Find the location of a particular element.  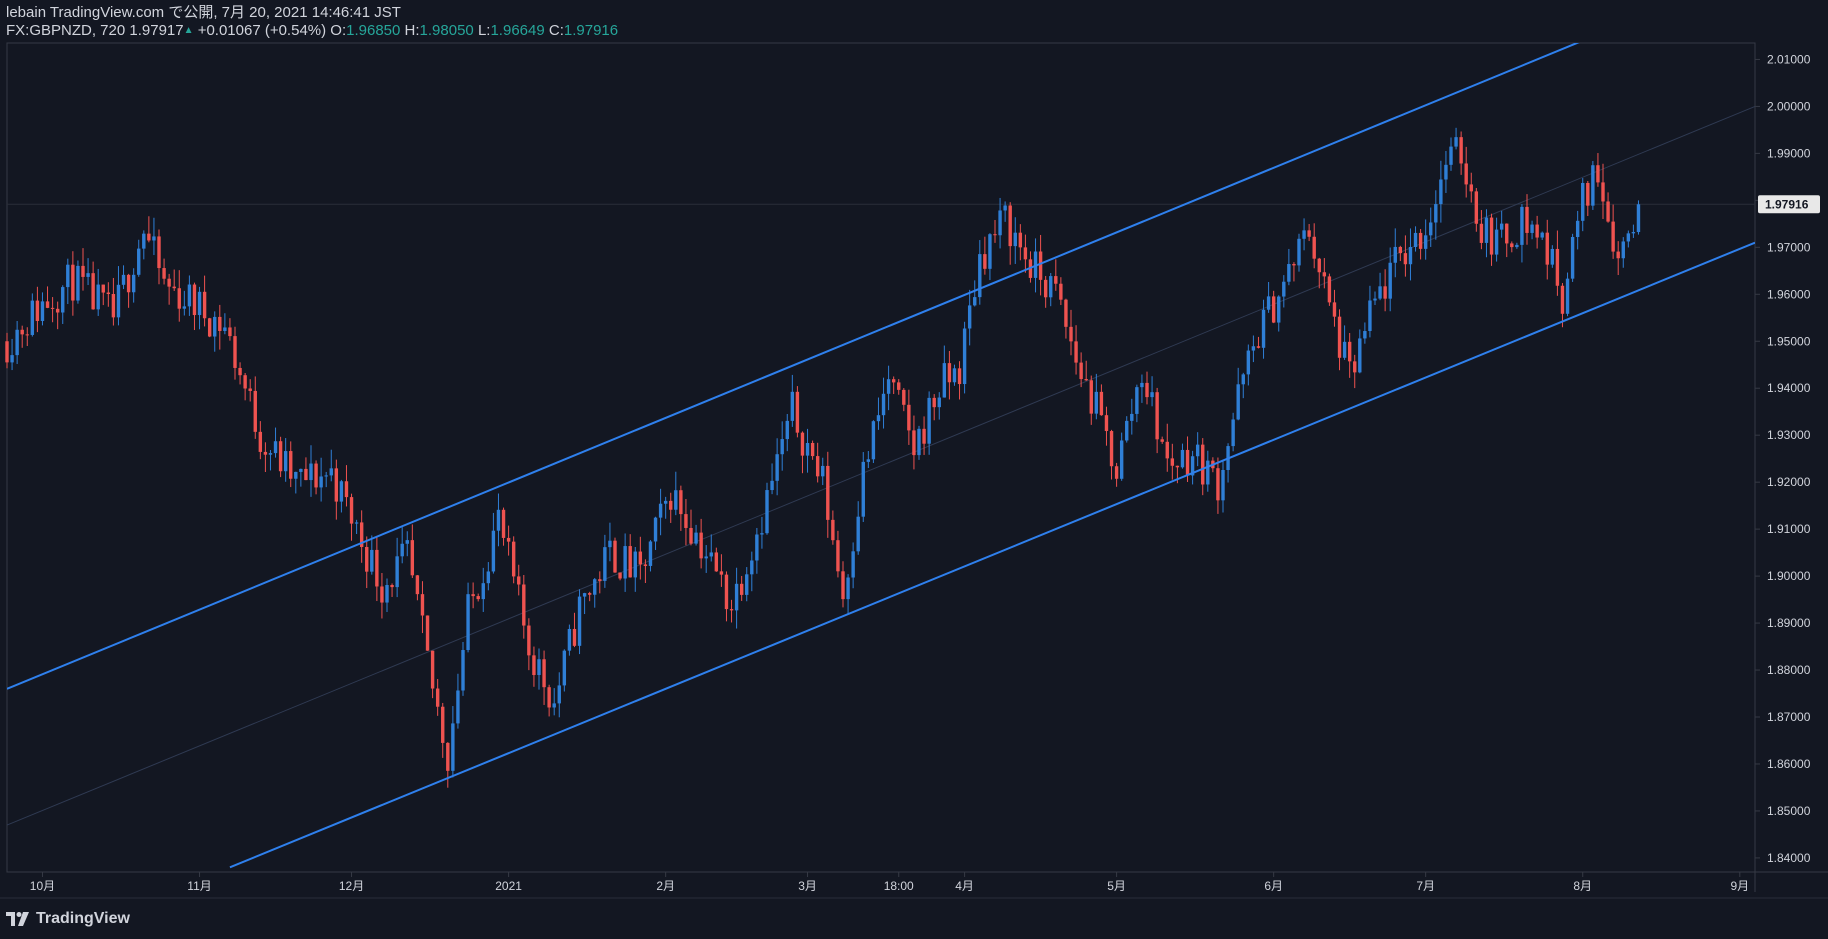

x-tick-label: 2月 is located at coordinates (665, 886).